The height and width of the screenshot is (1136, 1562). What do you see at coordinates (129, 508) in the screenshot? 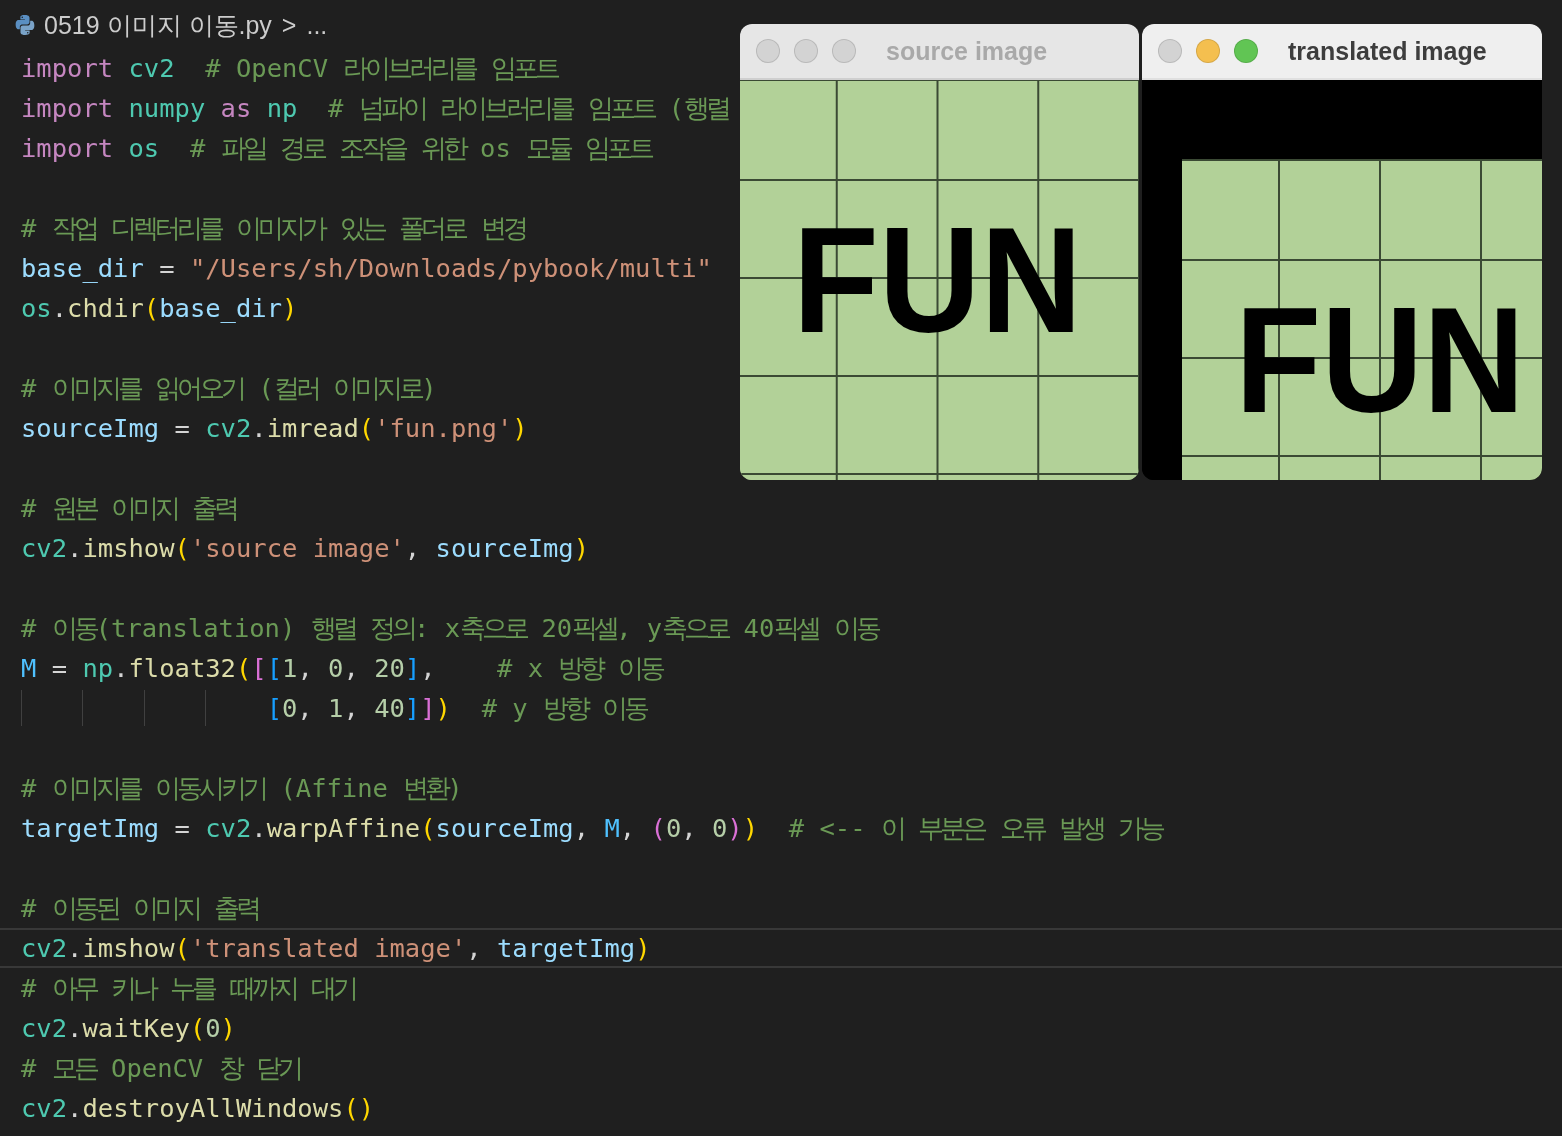
I see `code-line: # 원본 이미지 출력` at bounding box center [129, 508].